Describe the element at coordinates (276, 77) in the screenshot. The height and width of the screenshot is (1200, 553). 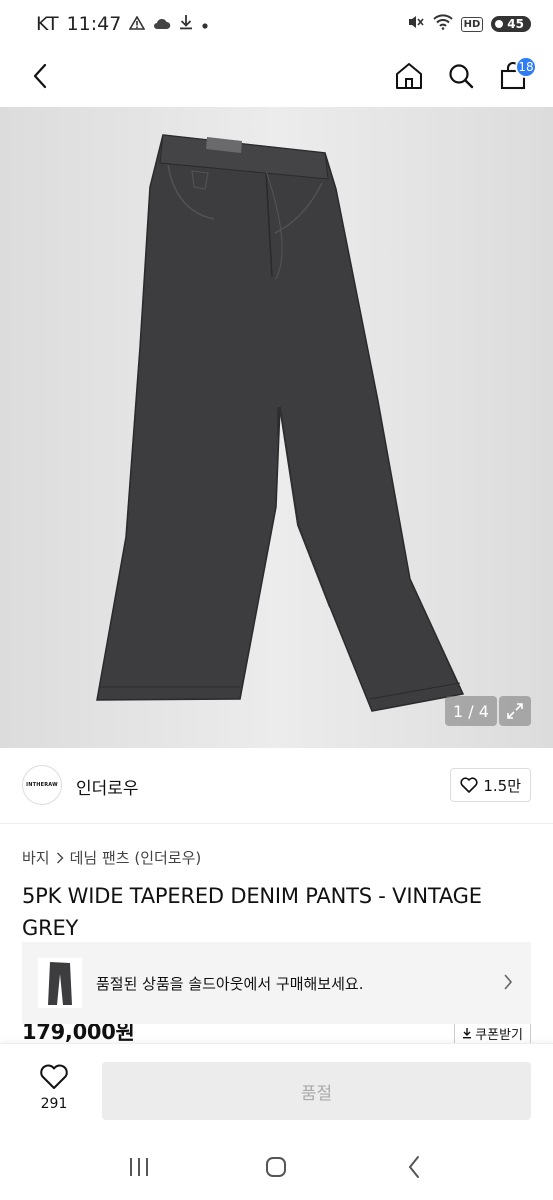
I see `top-nav: 18` at that location.